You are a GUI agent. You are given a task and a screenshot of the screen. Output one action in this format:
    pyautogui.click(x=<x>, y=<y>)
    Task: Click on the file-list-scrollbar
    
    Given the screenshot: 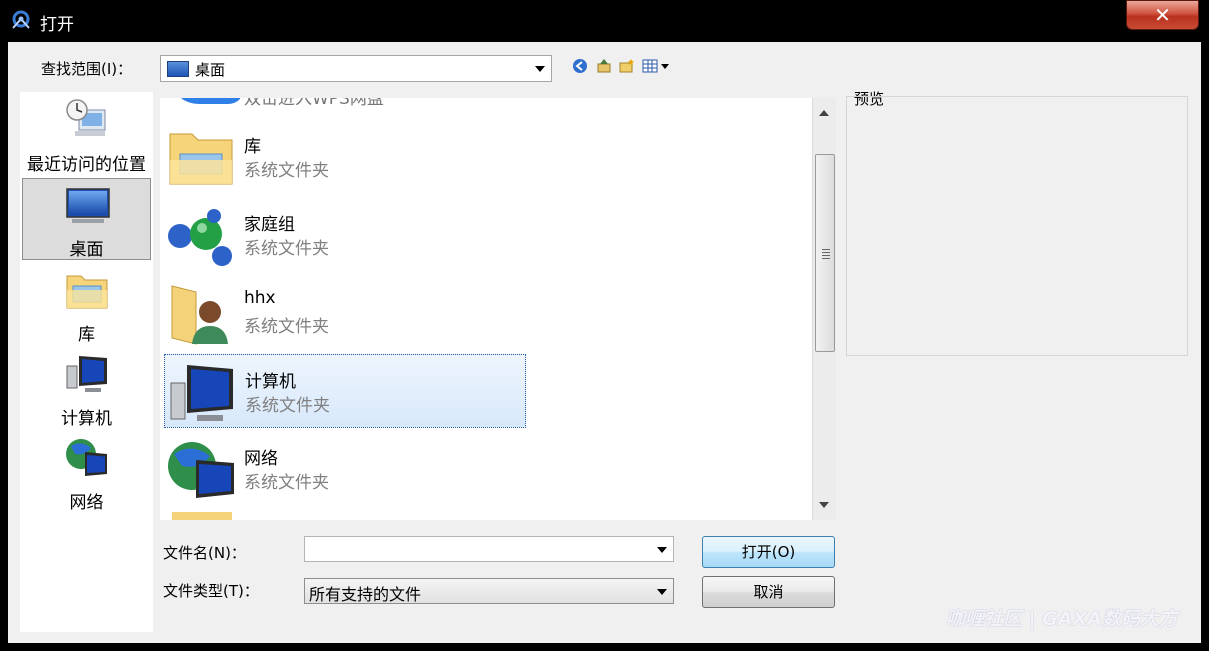 What is the action you would take?
    pyautogui.click(x=824, y=309)
    